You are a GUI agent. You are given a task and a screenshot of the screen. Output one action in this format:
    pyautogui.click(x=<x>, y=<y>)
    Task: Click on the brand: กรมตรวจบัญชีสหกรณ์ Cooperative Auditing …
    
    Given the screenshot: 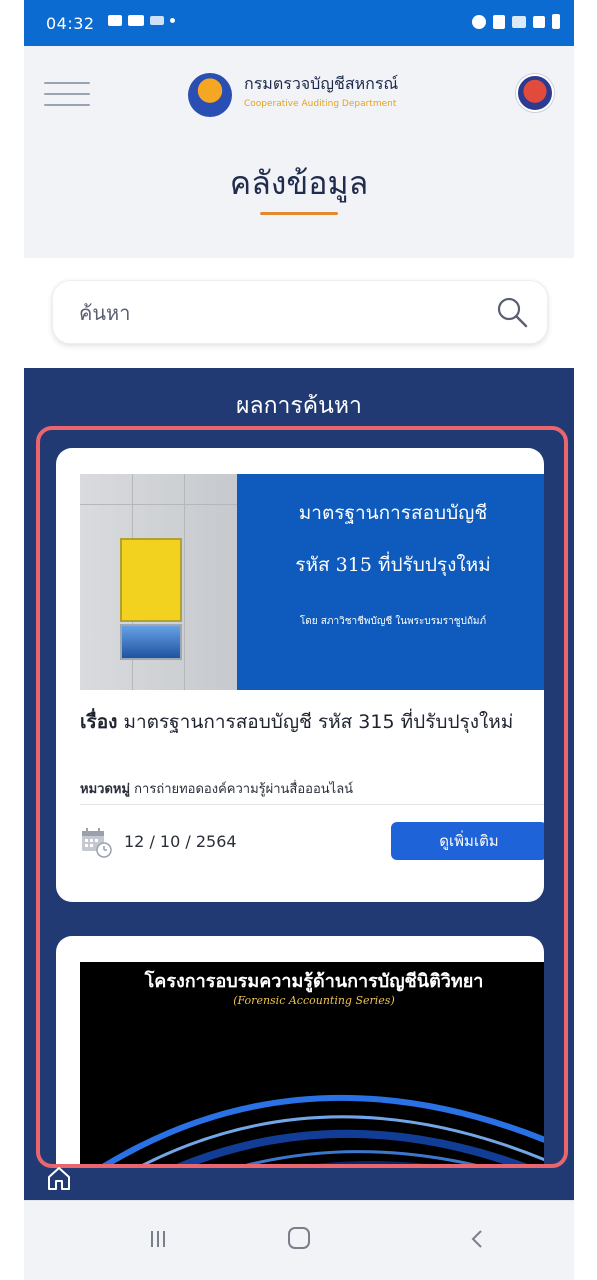 What is the action you would take?
    pyautogui.click(x=321, y=90)
    